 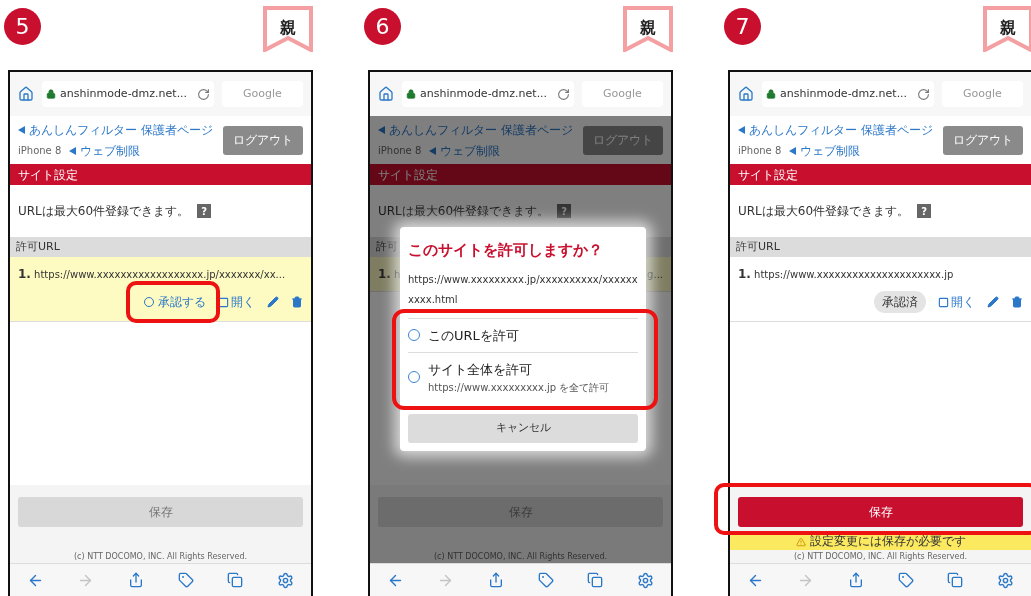 I want to click on step-number: 6, so click(x=382, y=26).